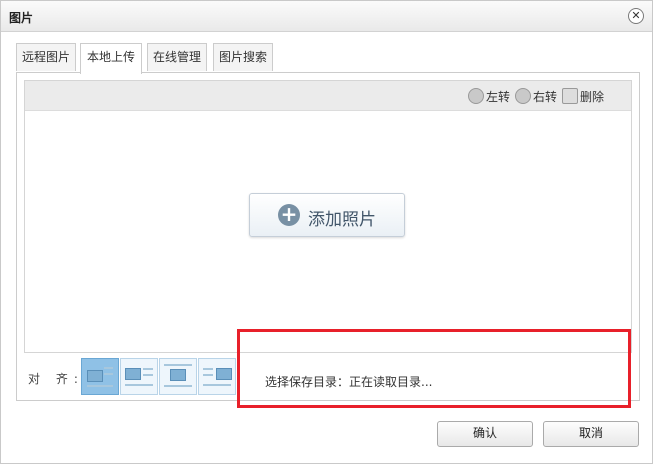 This screenshot has height=464, width=653. Describe the element at coordinates (21, 18) in the screenshot. I see `dialog-title: 图片` at that location.